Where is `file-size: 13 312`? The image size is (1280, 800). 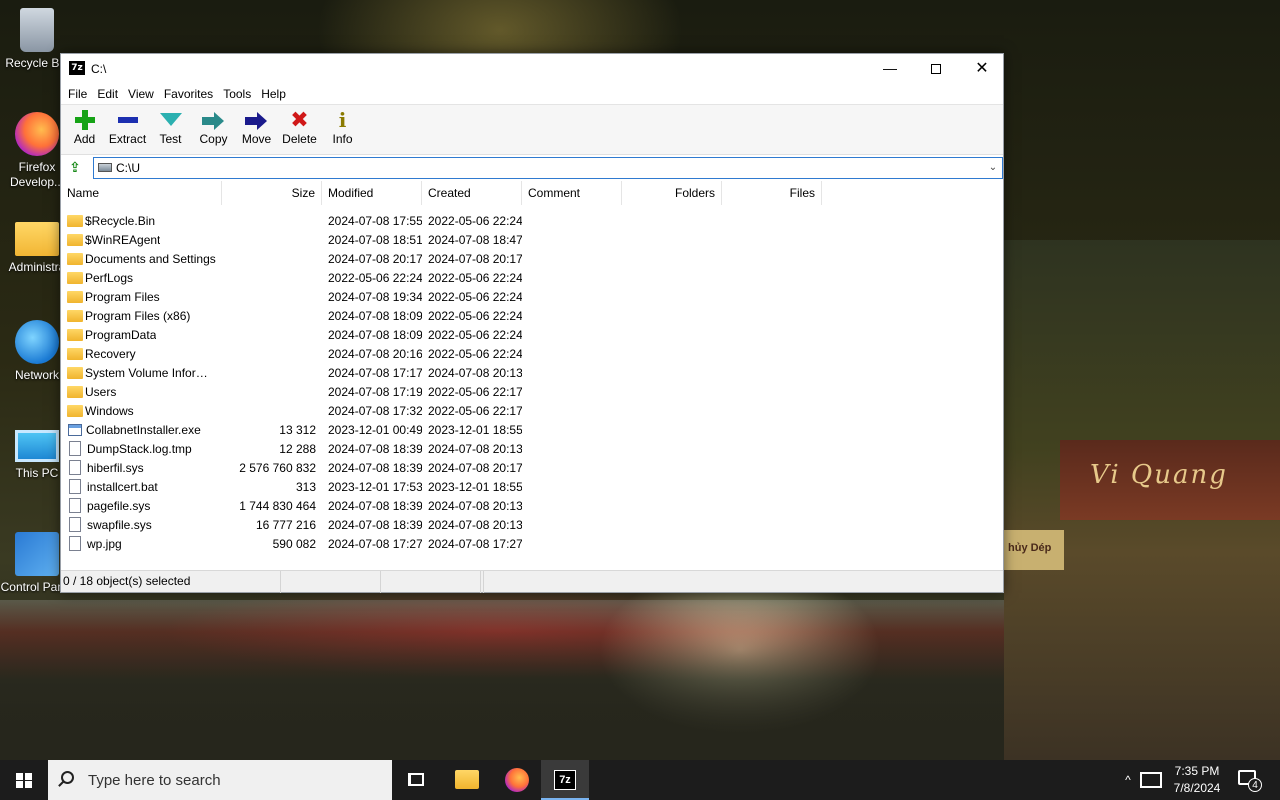 file-size: 13 312 is located at coordinates (297, 429).